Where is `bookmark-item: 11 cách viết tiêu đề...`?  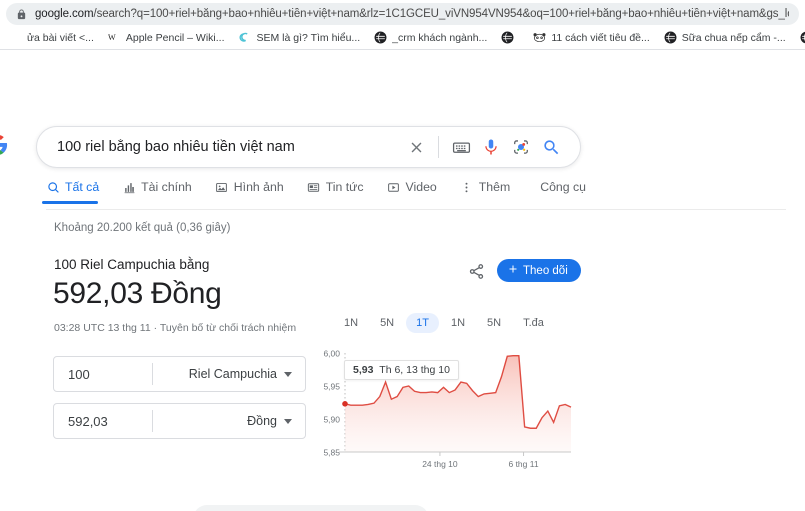
bookmark-item: 11 cách viết tiêu đề... is located at coordinates (591, 37).